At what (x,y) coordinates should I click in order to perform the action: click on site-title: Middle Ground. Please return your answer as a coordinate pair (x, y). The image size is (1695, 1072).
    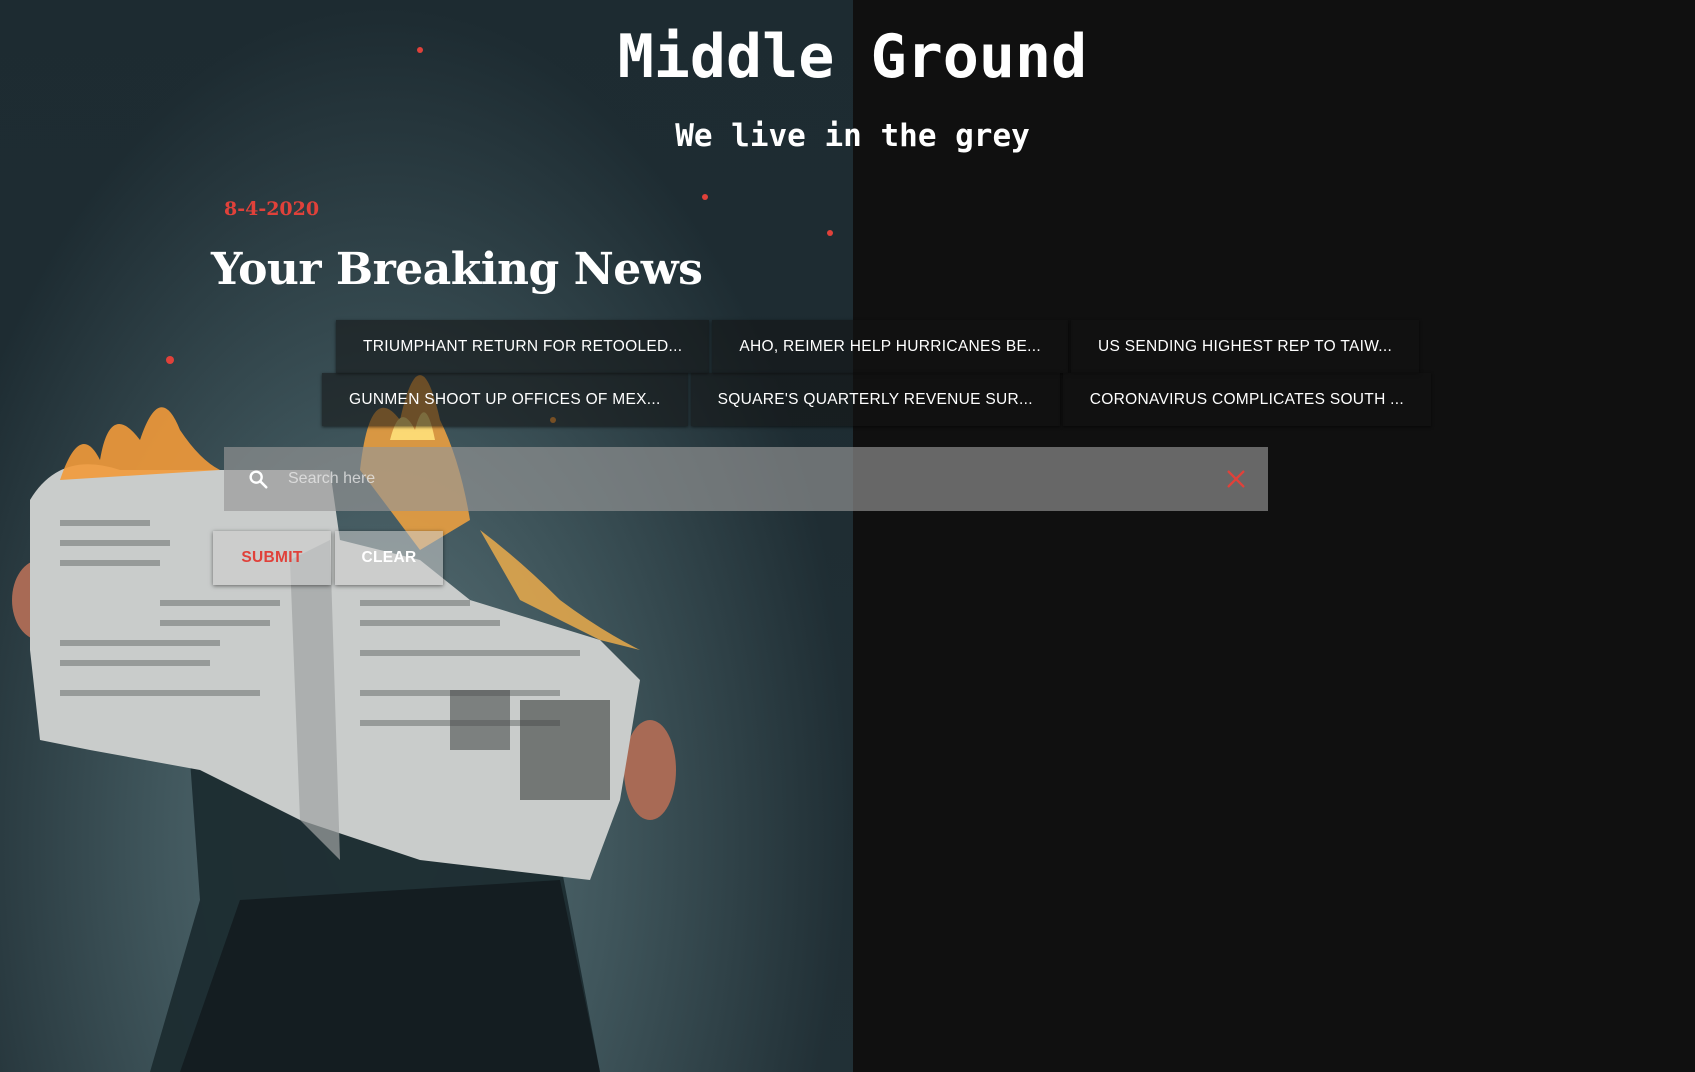
    Looking at the image, I should click on (852, 57).